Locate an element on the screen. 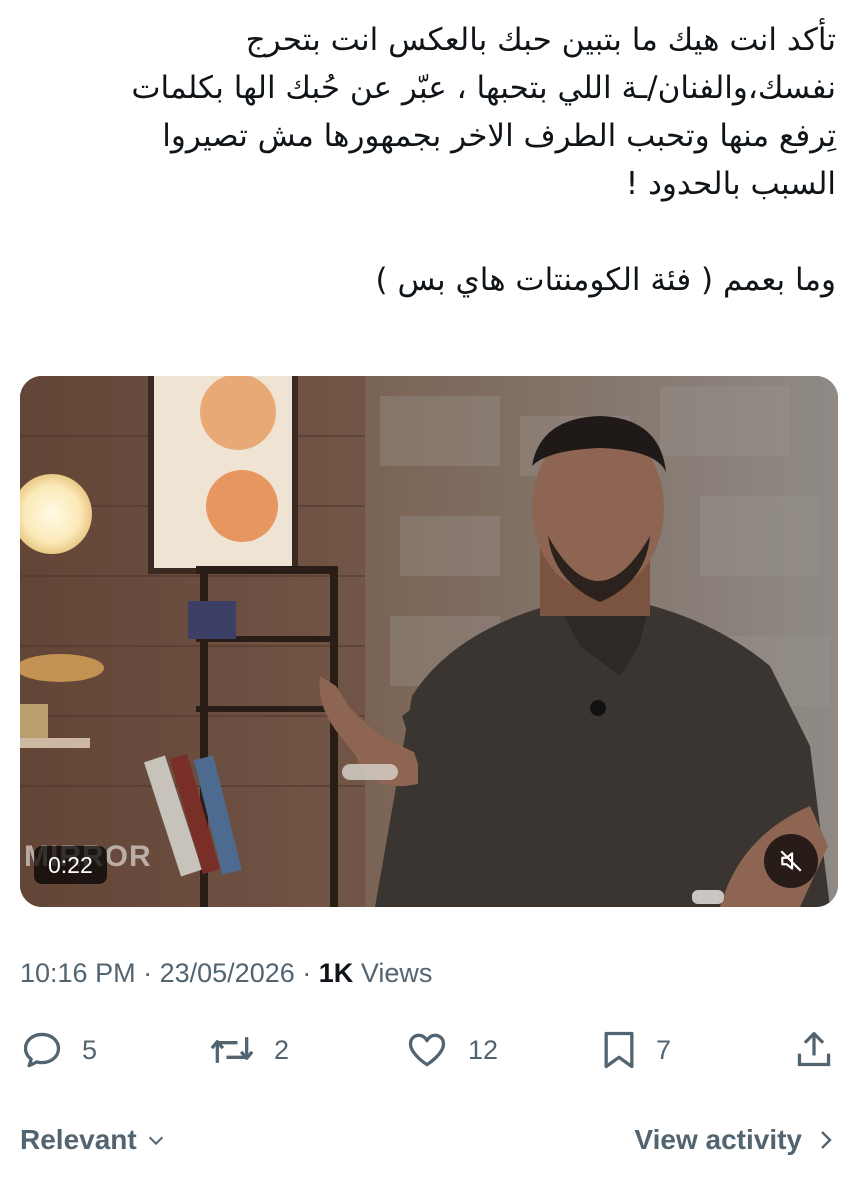 This screenshot has height=1200, width=858. tweet-date: 23/05/2026 is located at coordinates (227, 973).